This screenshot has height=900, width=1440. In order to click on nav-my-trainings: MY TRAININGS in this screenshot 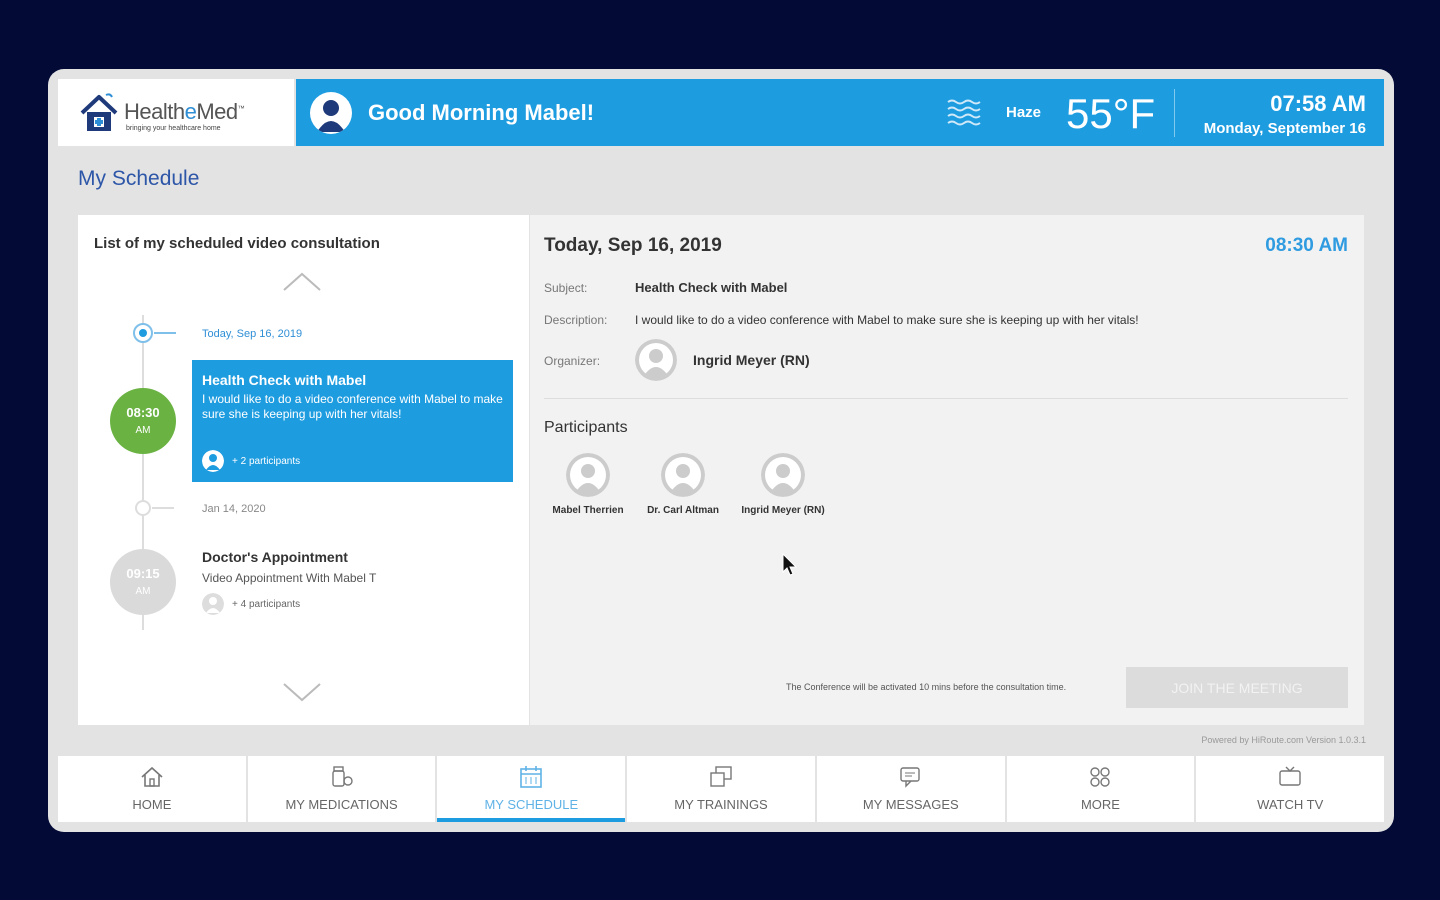, I will do `click(721, 789)`.